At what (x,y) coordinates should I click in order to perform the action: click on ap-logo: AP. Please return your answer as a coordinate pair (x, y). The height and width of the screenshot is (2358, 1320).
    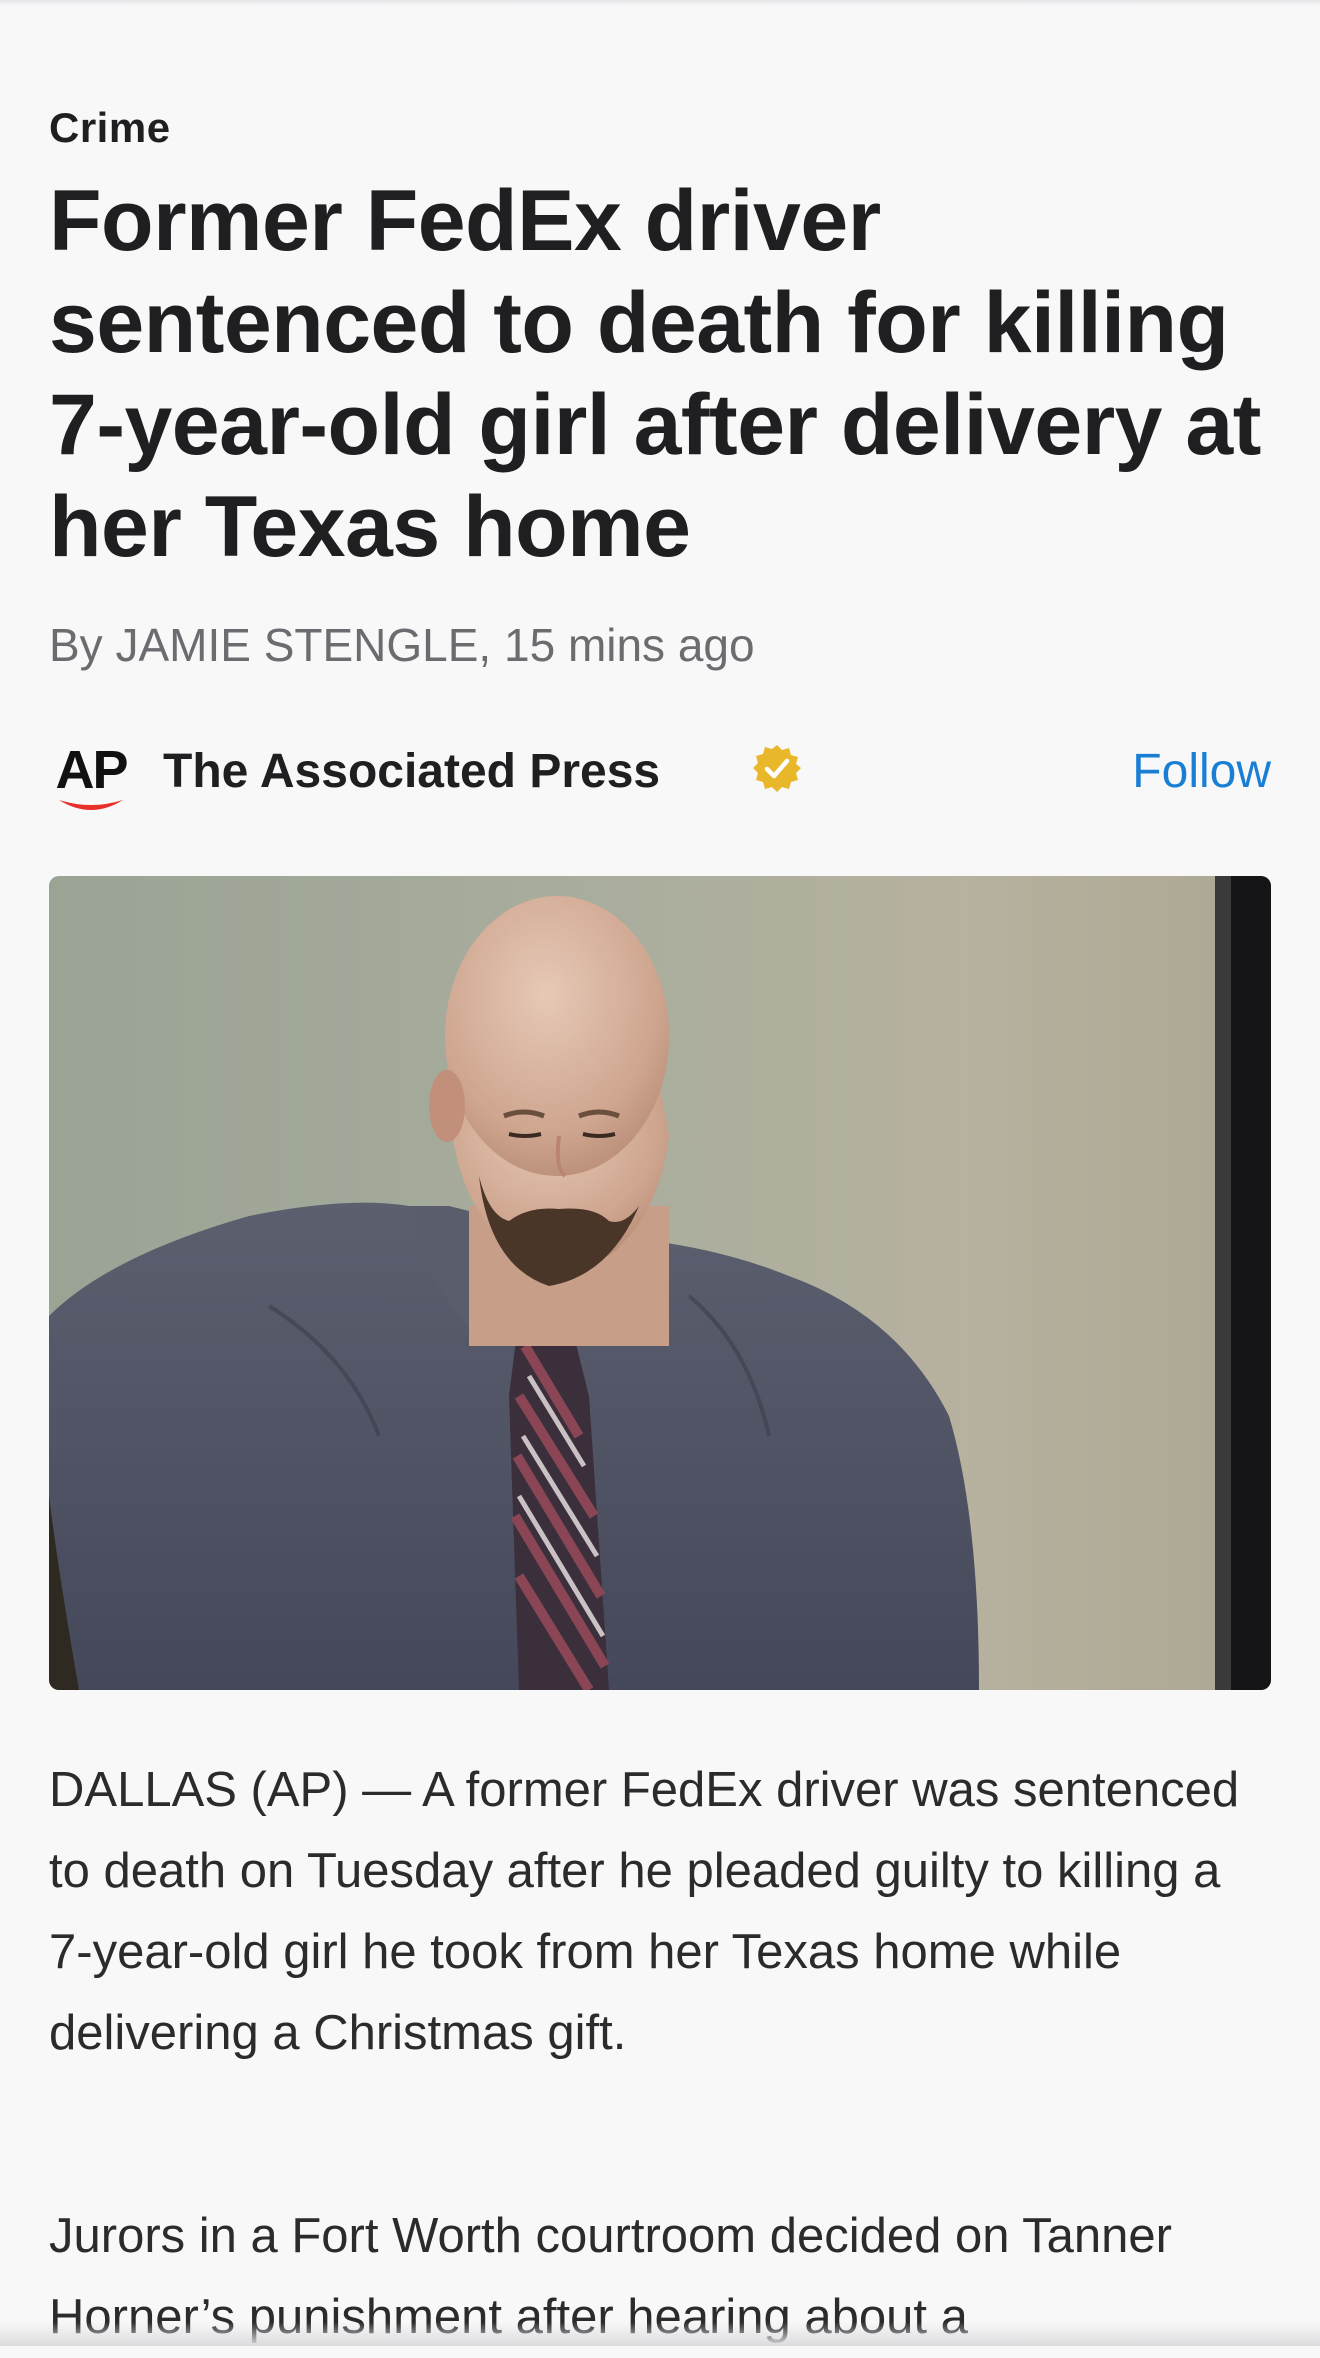
    Looking at the image, I should click on (91, 777).